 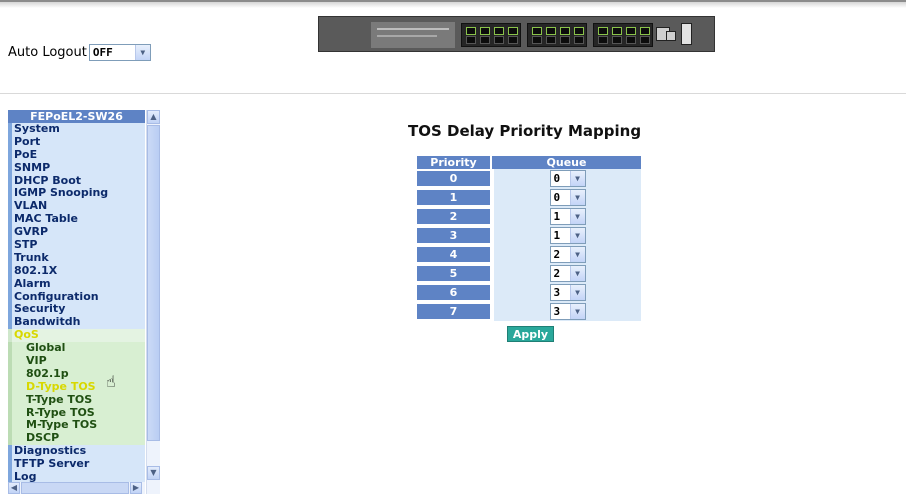 What do you see at coordinates (60, 412) in the screenshot?
I see `sidebar-item-label: R-Type TOS` at bounding box center [60, 412].